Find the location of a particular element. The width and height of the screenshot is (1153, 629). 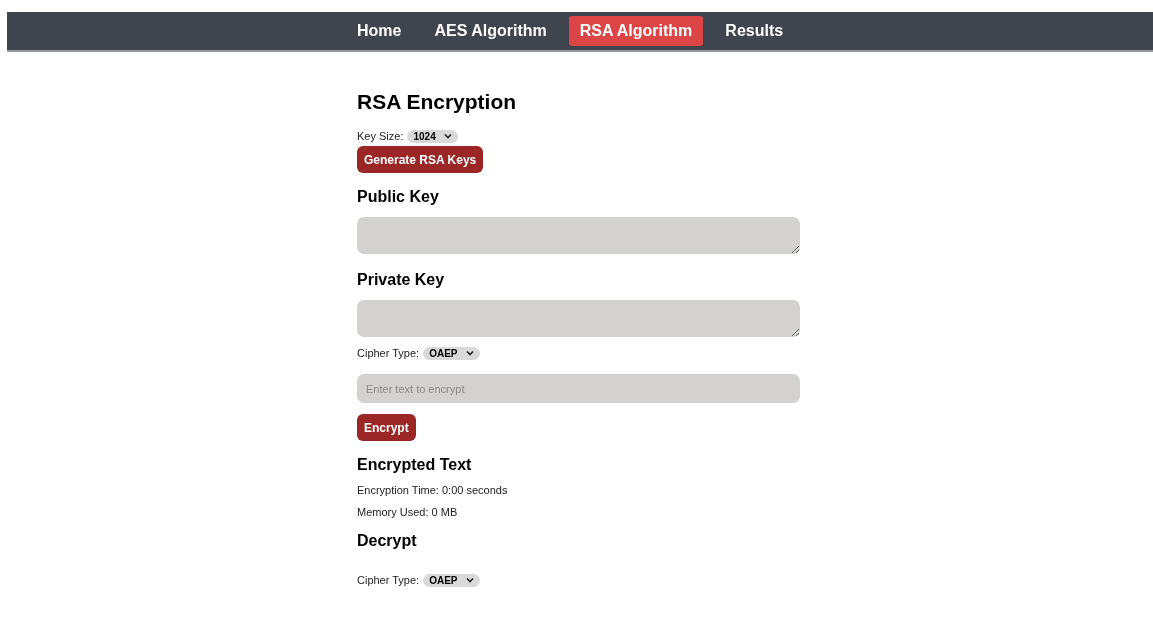

section-heading: Private Key is located at coordinates (401, 280).